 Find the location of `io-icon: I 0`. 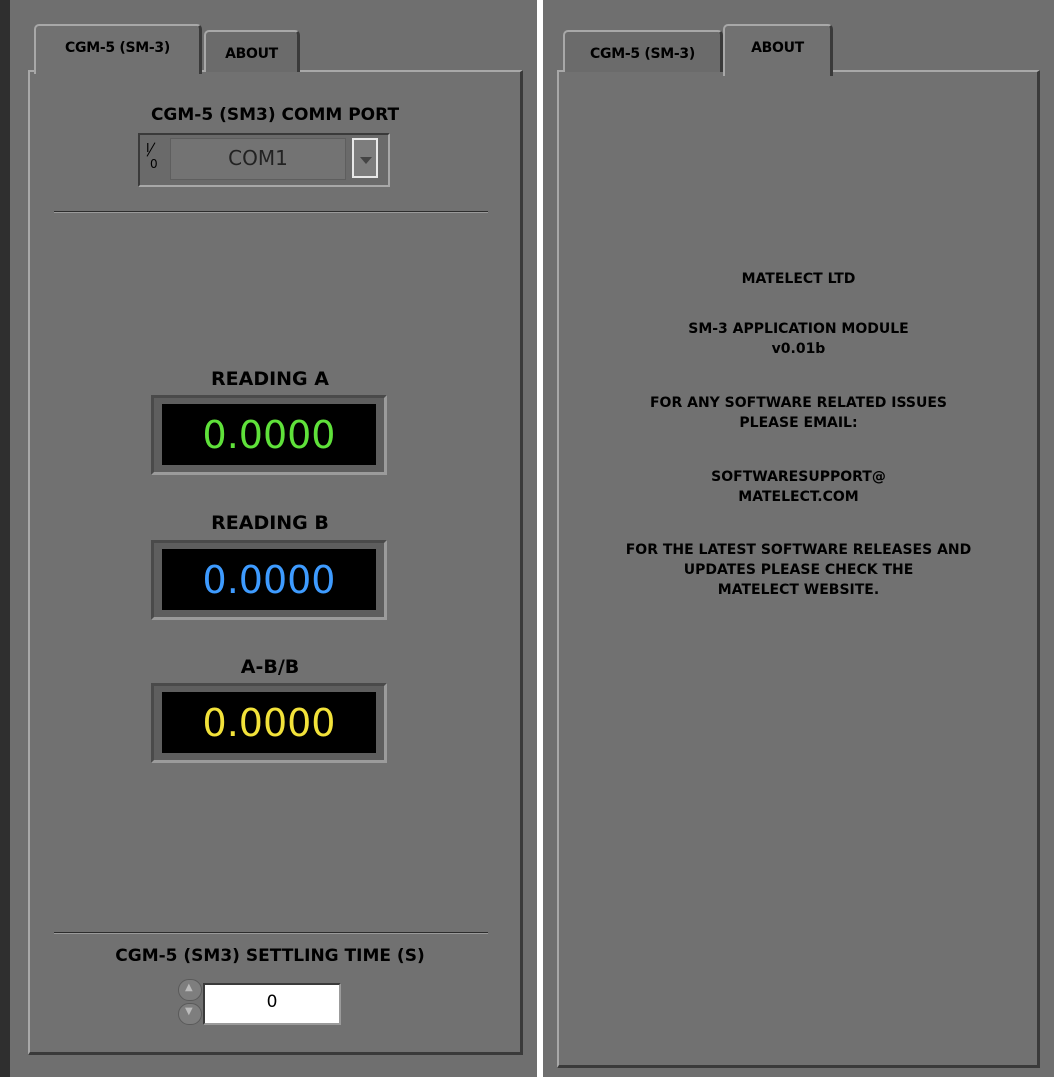

io-icon: I 0 is located at coordinates (152, 156).